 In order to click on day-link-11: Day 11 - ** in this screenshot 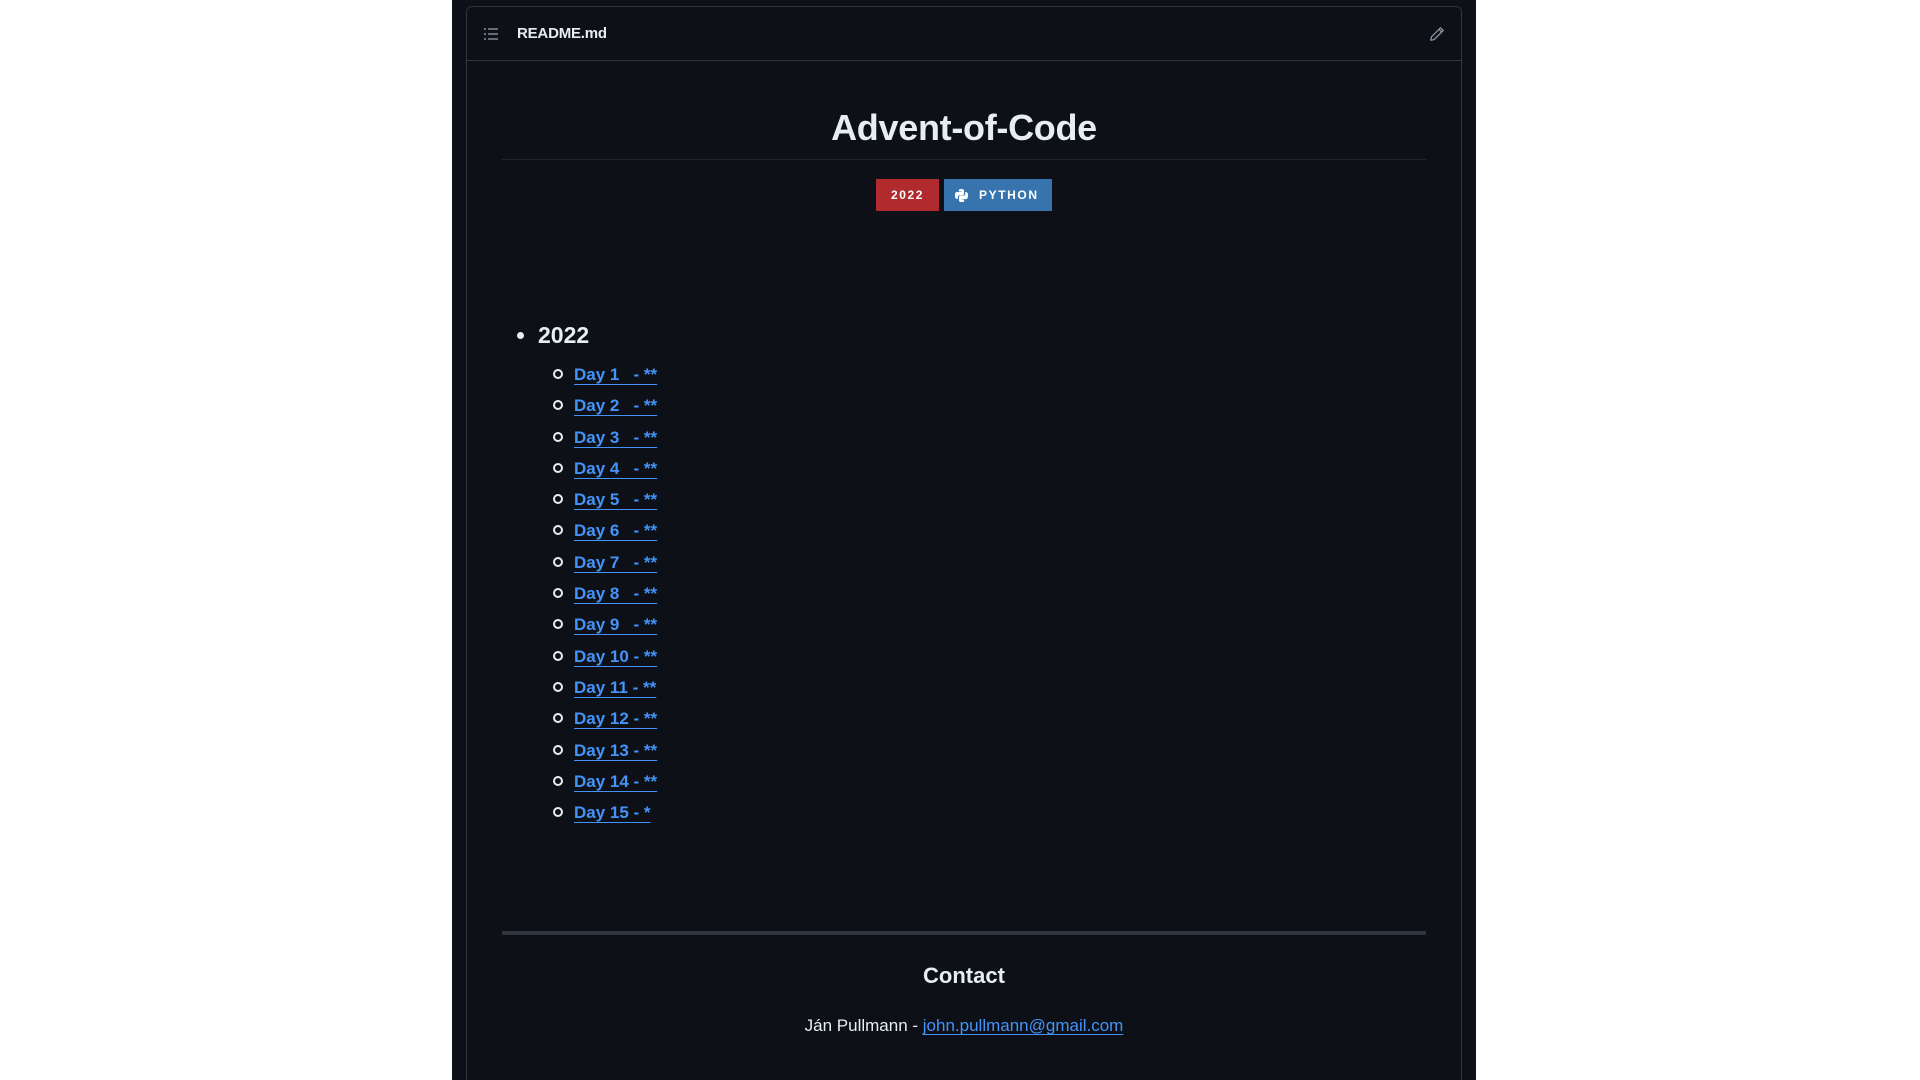, I will do `click(615, 687)`.